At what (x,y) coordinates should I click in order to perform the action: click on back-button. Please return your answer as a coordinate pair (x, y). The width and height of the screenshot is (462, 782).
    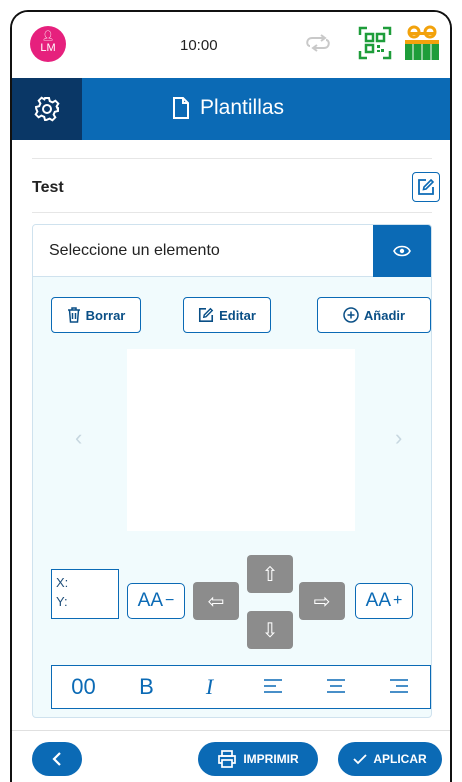
    Looking at the image, I should click on (57, 759).